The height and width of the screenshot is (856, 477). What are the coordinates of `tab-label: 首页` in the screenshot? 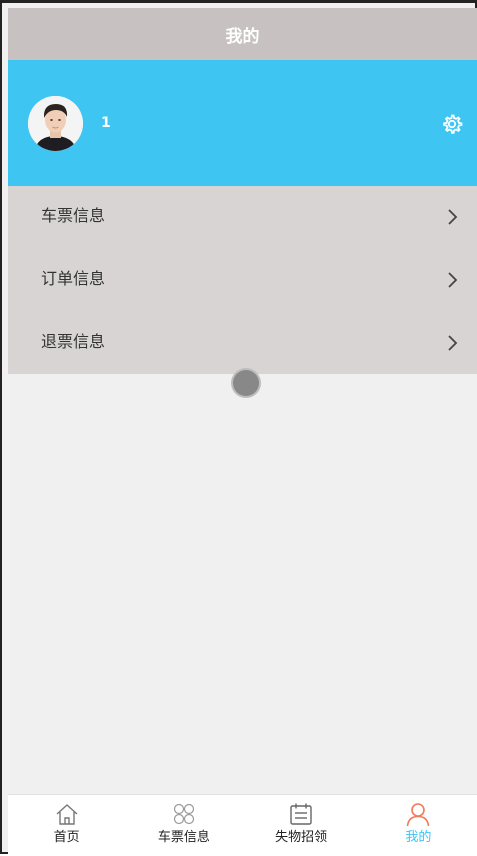 It's located at (66, 837).